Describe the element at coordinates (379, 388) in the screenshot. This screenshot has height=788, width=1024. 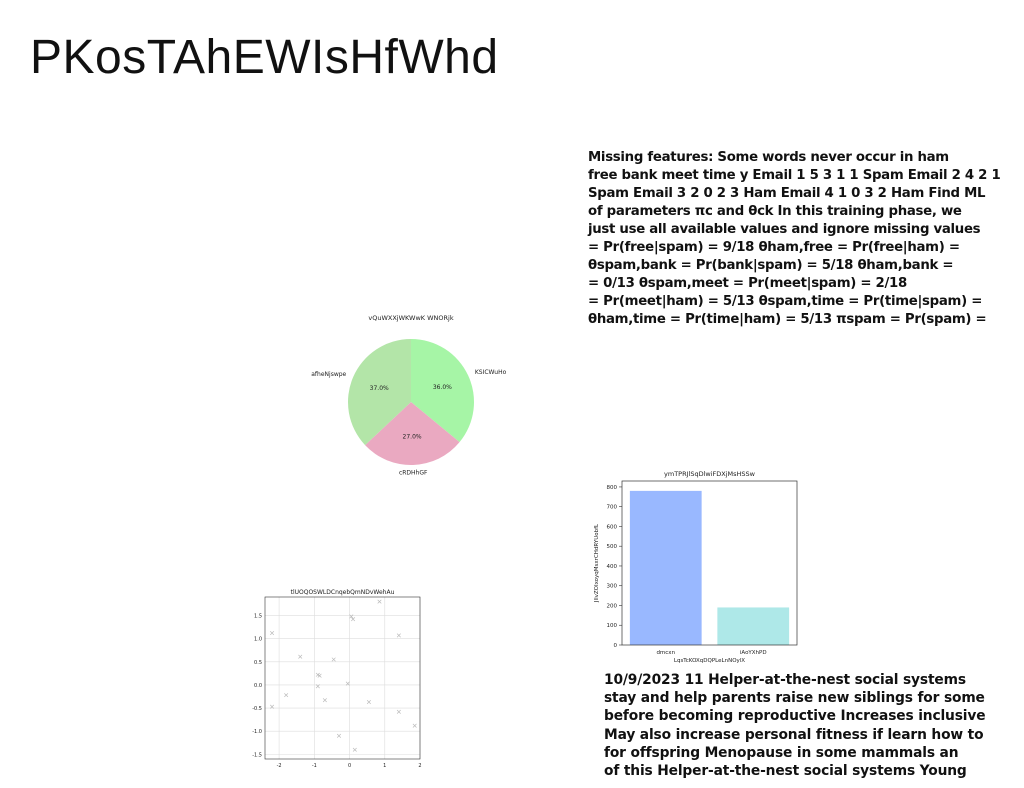
I see `pie-value-label: 37.0%` at that location.